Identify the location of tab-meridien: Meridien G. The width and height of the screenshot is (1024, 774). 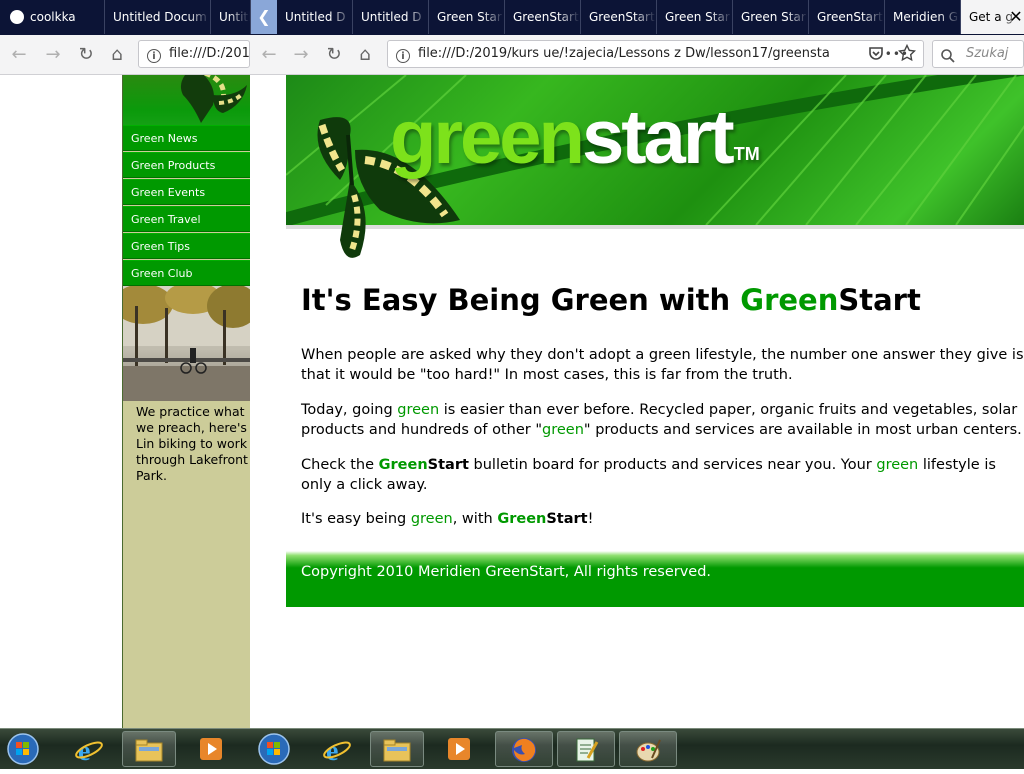
(923, 17).